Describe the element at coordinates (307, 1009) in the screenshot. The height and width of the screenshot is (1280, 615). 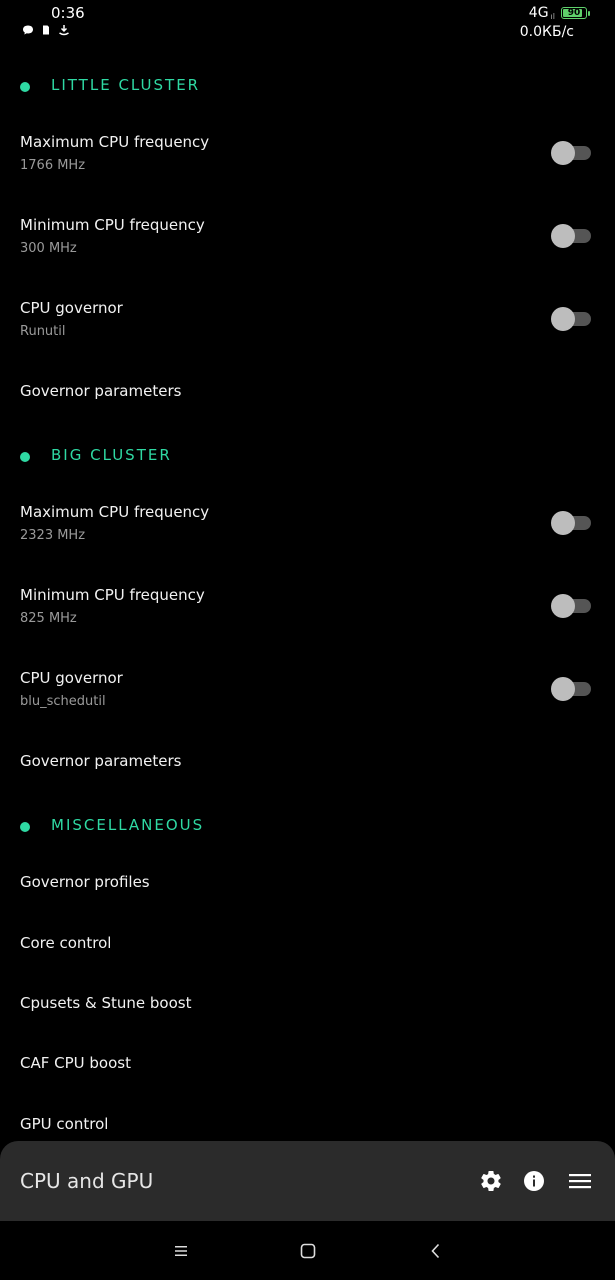
I see `row-cpusets-stune-boost: Cpusets & Stune boost` at that location.